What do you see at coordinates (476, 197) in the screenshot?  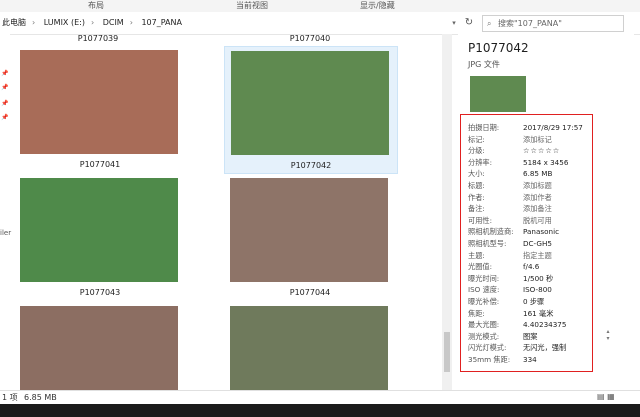 I see `property-key: 作者:` at bounding box center [476, 197].